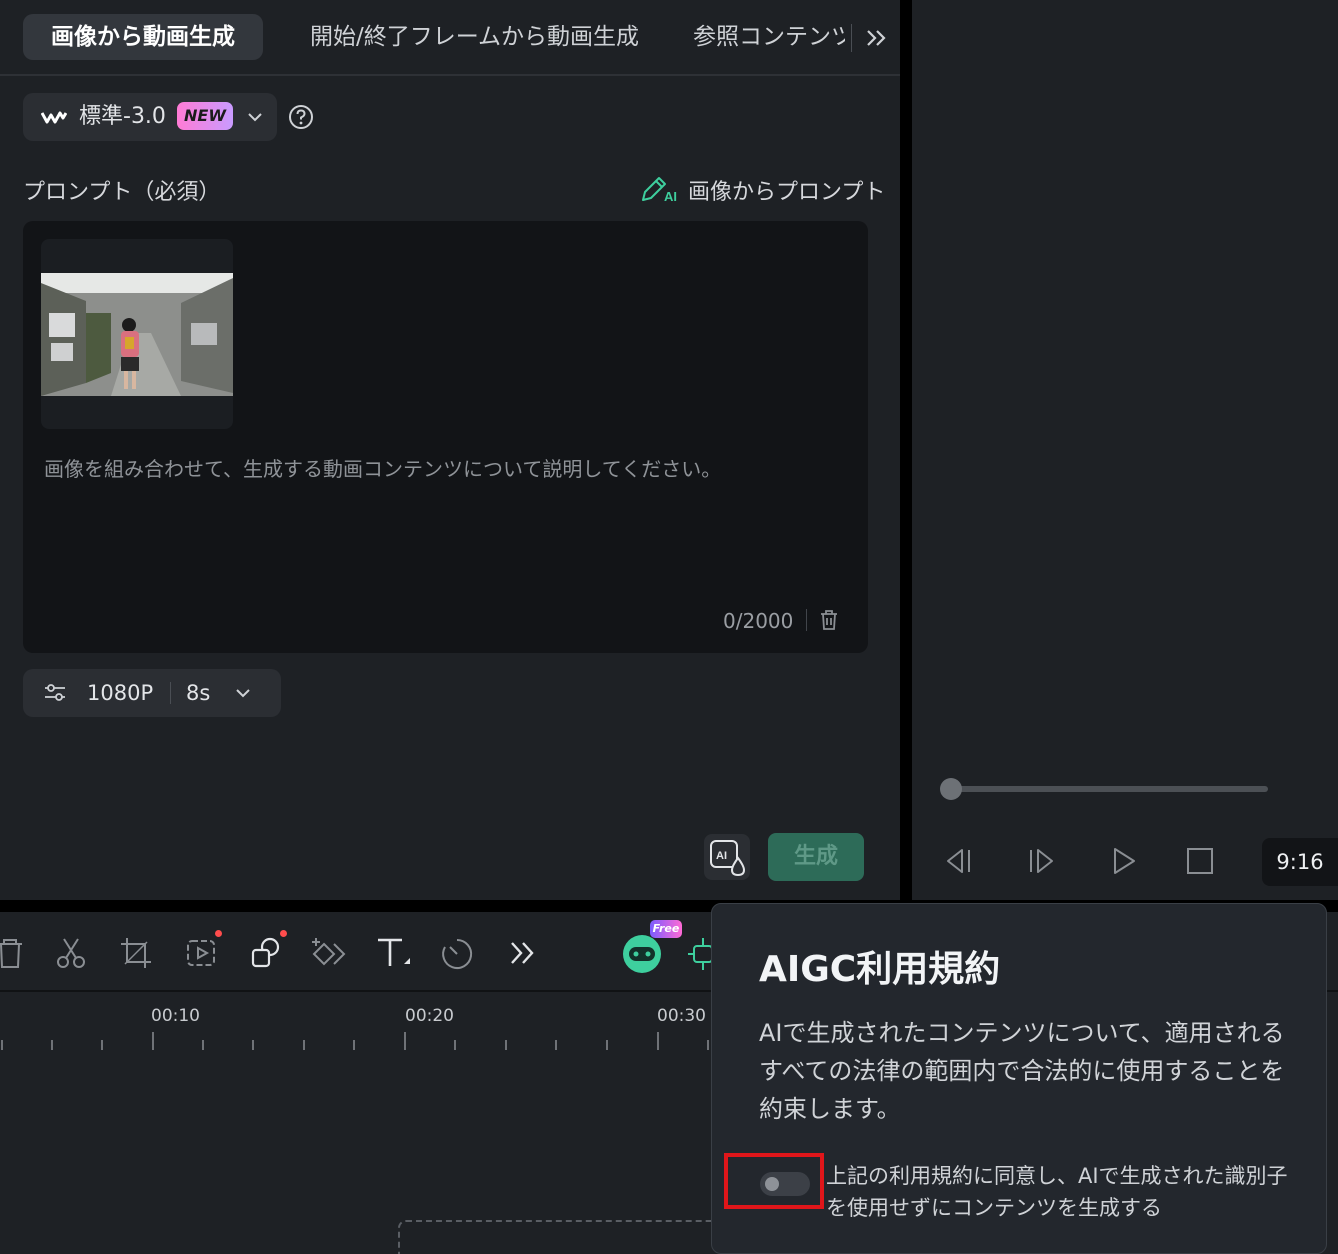  What do you see at coordinates (383, 469) in the screenshot?
I see `prompt-input-placeholder: 画像を組み合わせて、生成する動画コンテンツについて説明してください。` at bounding box center [383, 469].